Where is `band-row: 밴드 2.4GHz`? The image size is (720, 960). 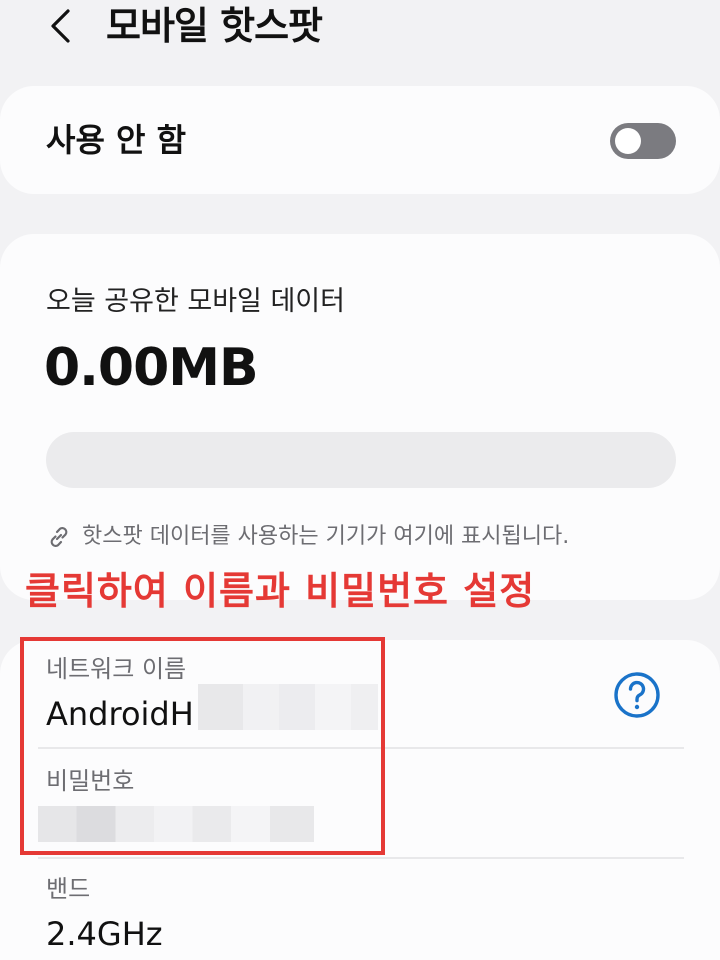
band-row: 밴드 2.4GHz is located at coordinates (360, 906).